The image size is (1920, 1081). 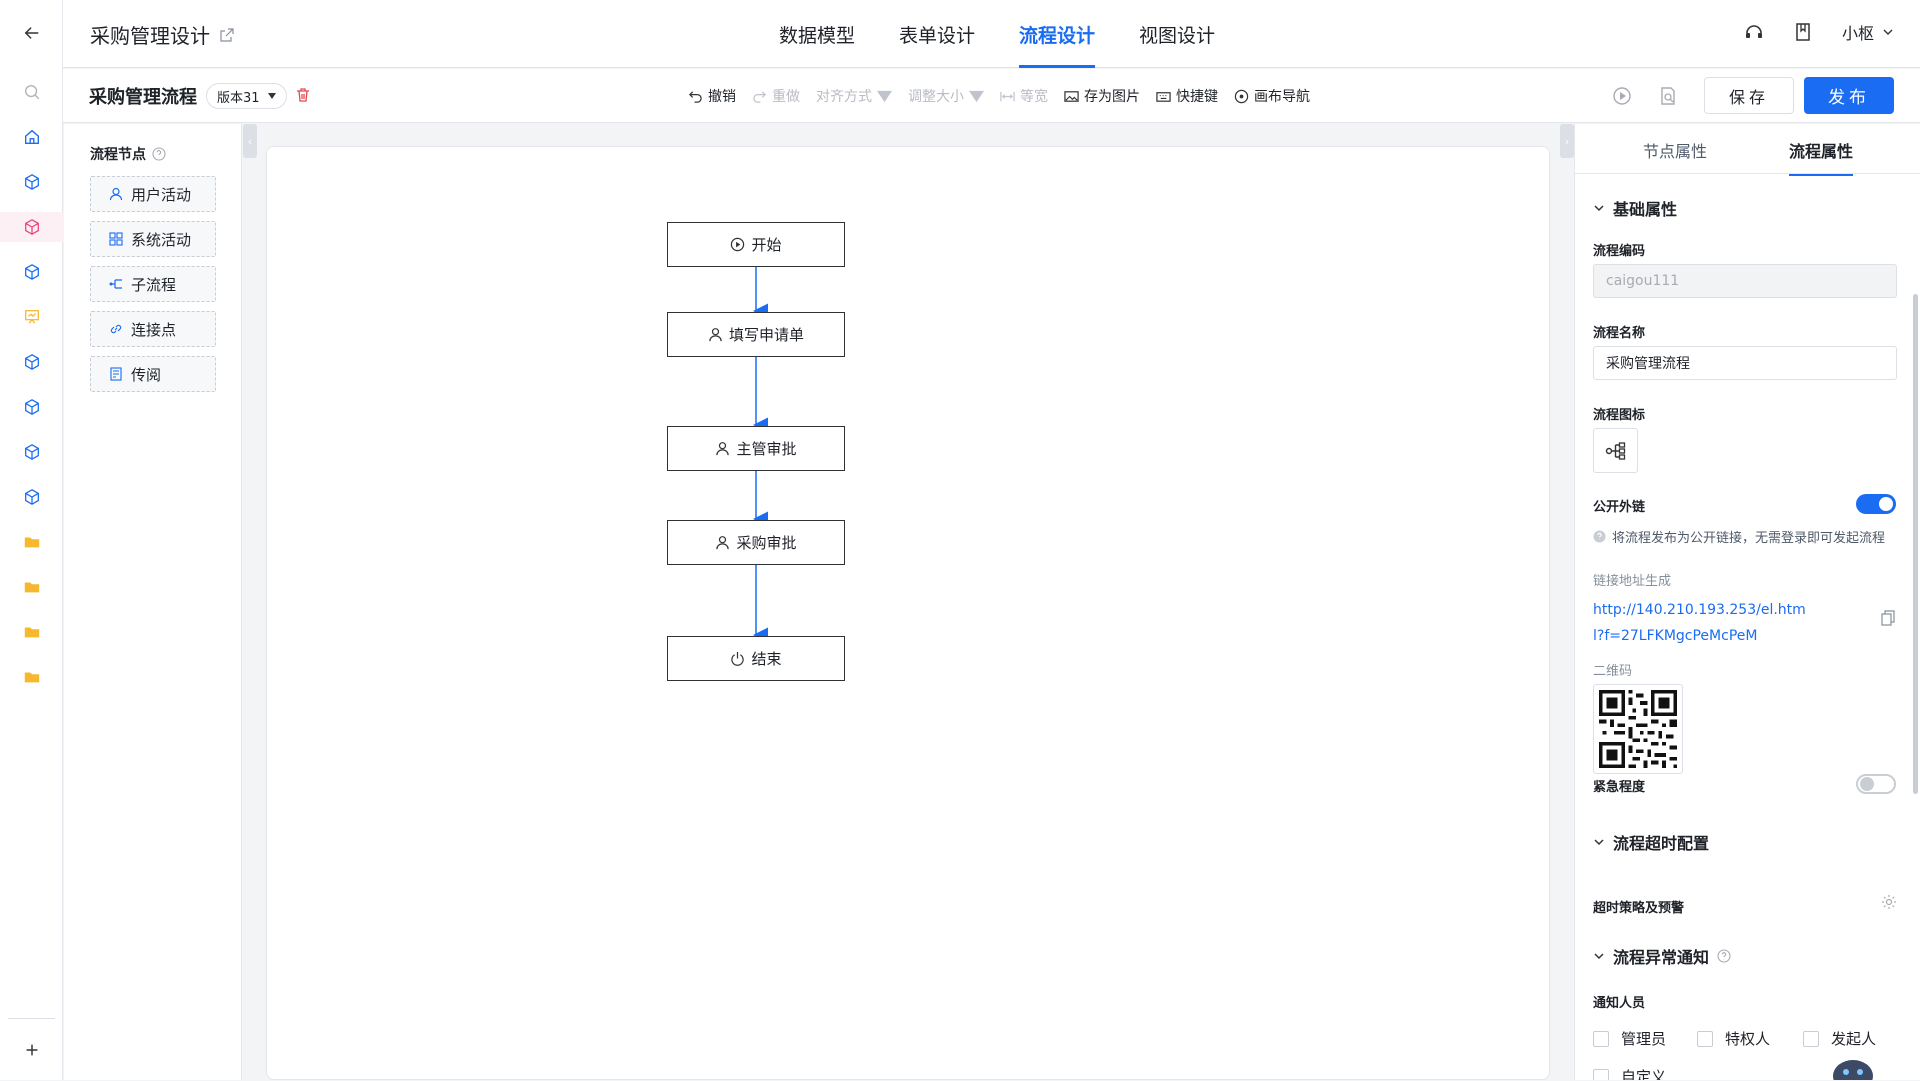 I want to click on user-icon, so click(x=723, y=543).